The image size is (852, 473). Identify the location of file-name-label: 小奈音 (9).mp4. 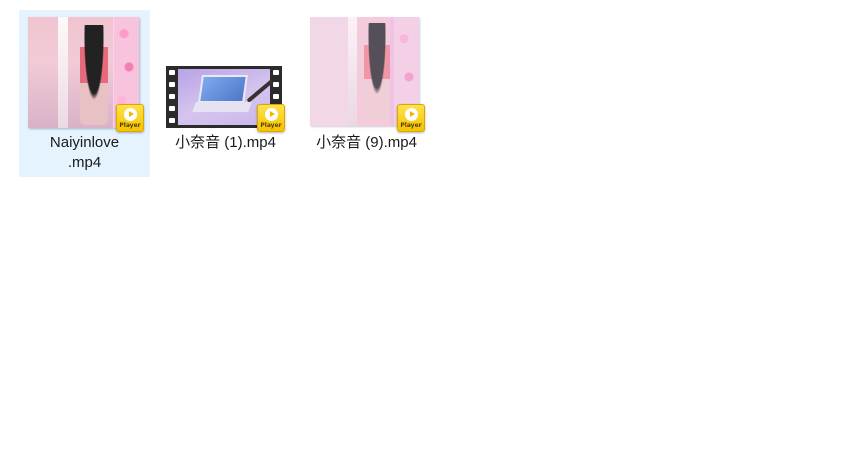
(366, 142).